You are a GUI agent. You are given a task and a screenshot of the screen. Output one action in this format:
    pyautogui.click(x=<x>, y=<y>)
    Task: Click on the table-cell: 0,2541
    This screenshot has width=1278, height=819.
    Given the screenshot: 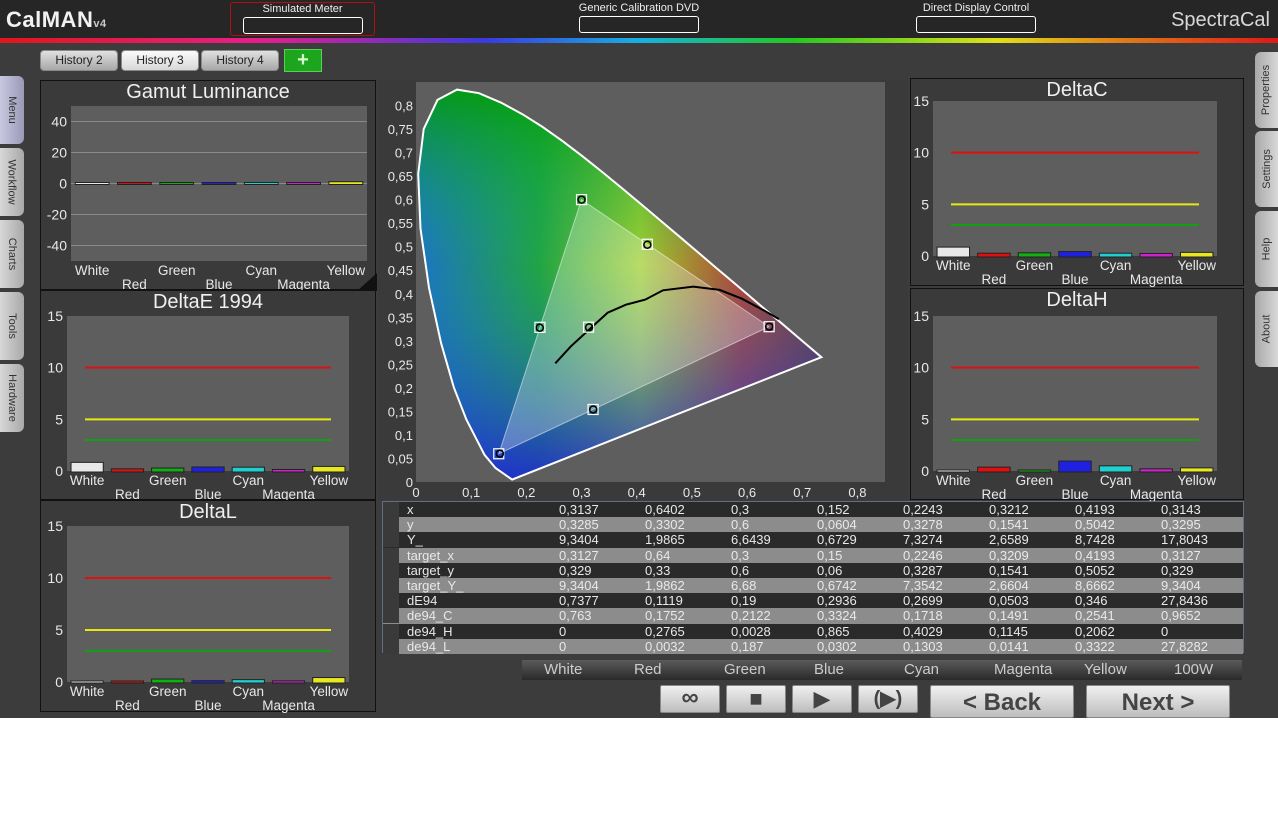 What is the action you would take?
    pyautogui.click(x=1095, y=616)
    